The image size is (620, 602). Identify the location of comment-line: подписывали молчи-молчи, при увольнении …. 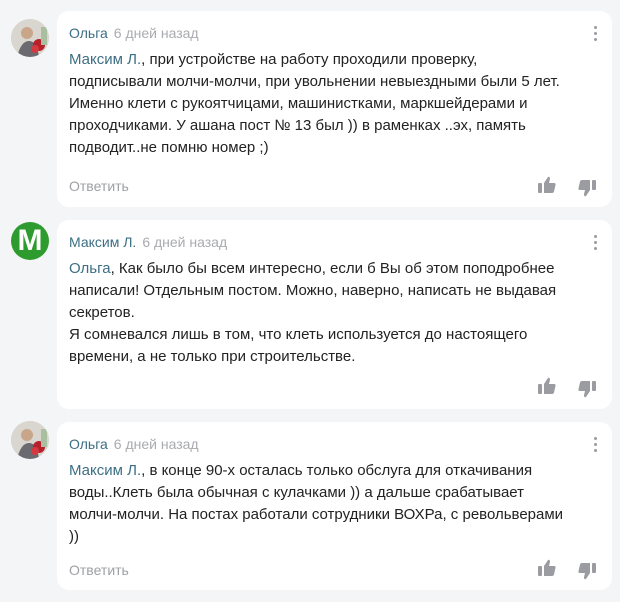
(314, 81).